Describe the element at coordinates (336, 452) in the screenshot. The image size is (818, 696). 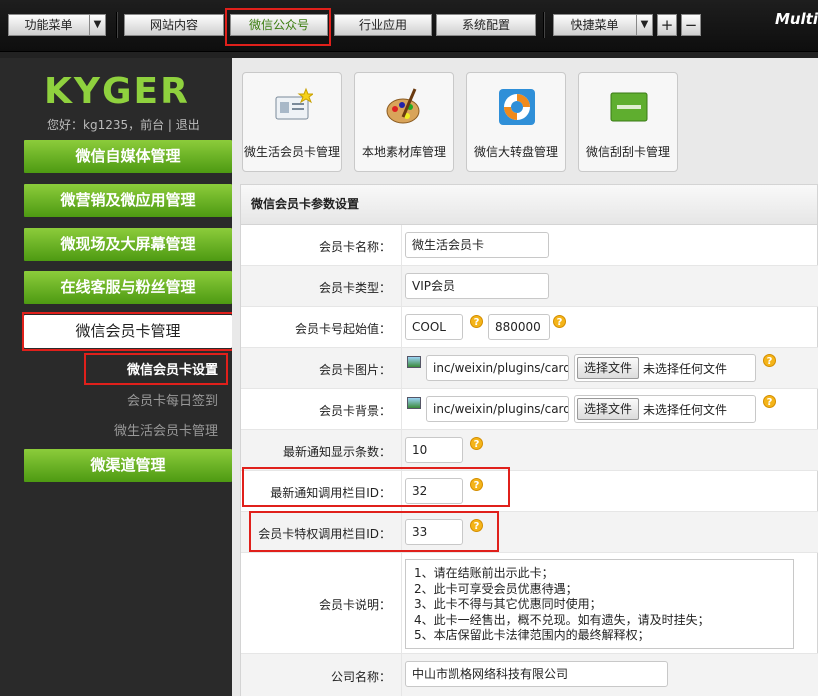
I see `notice-count-label: 最新通知显示条数：` at that location.